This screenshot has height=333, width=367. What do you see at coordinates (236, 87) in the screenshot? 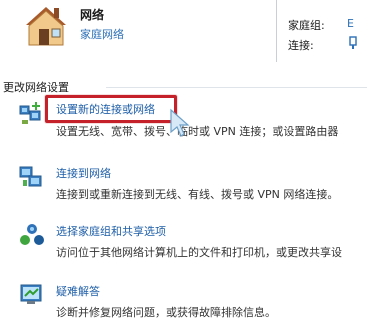
I see `section-divider` at bounding box center [236, 87].